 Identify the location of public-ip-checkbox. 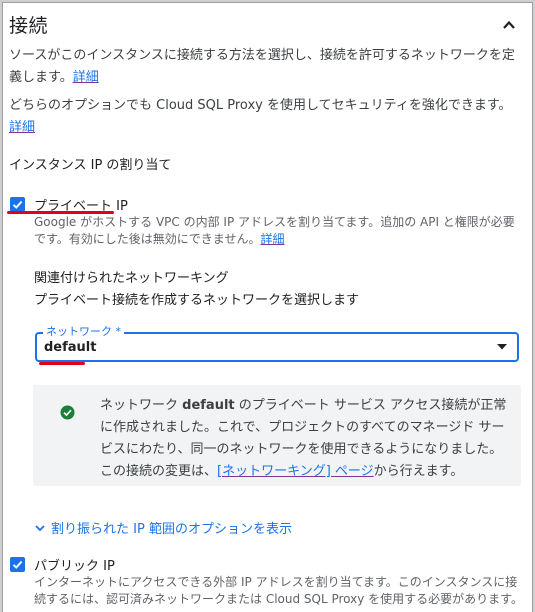
(17, 564).